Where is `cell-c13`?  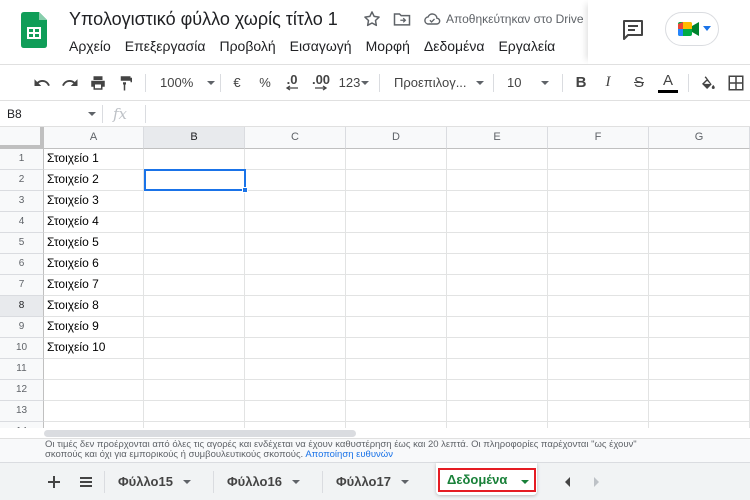 cell-c13 is located at coordinates (295, 411).